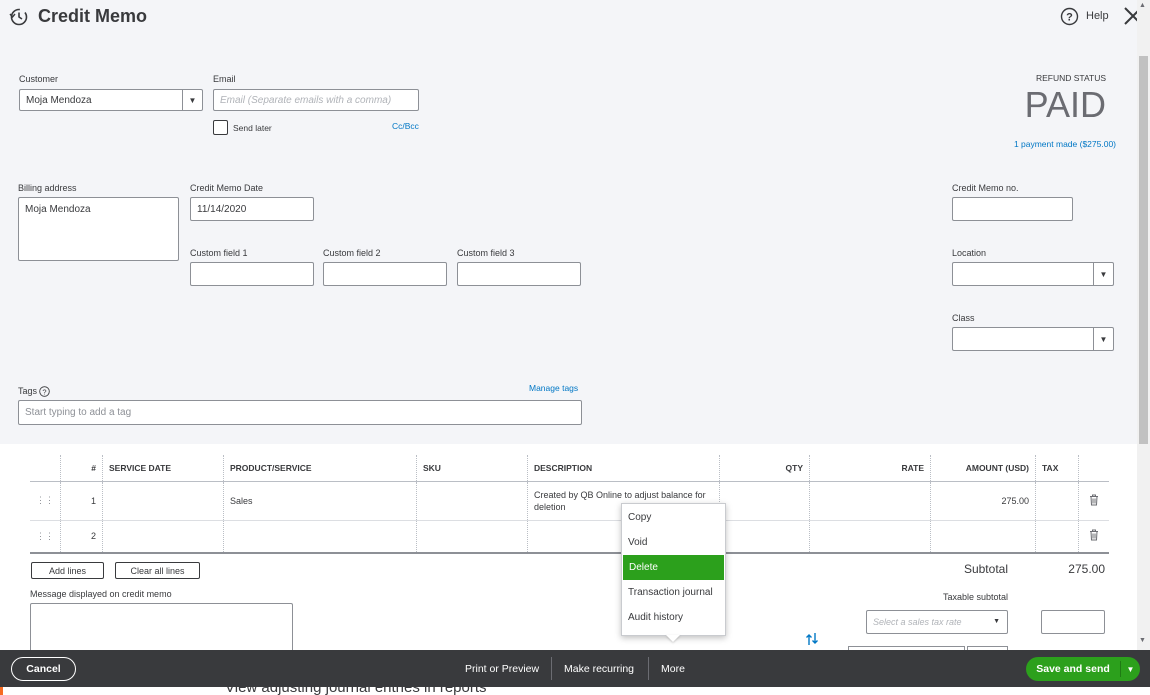  I want to click on print-preview-button: Print or Preview, so click(502, 668).